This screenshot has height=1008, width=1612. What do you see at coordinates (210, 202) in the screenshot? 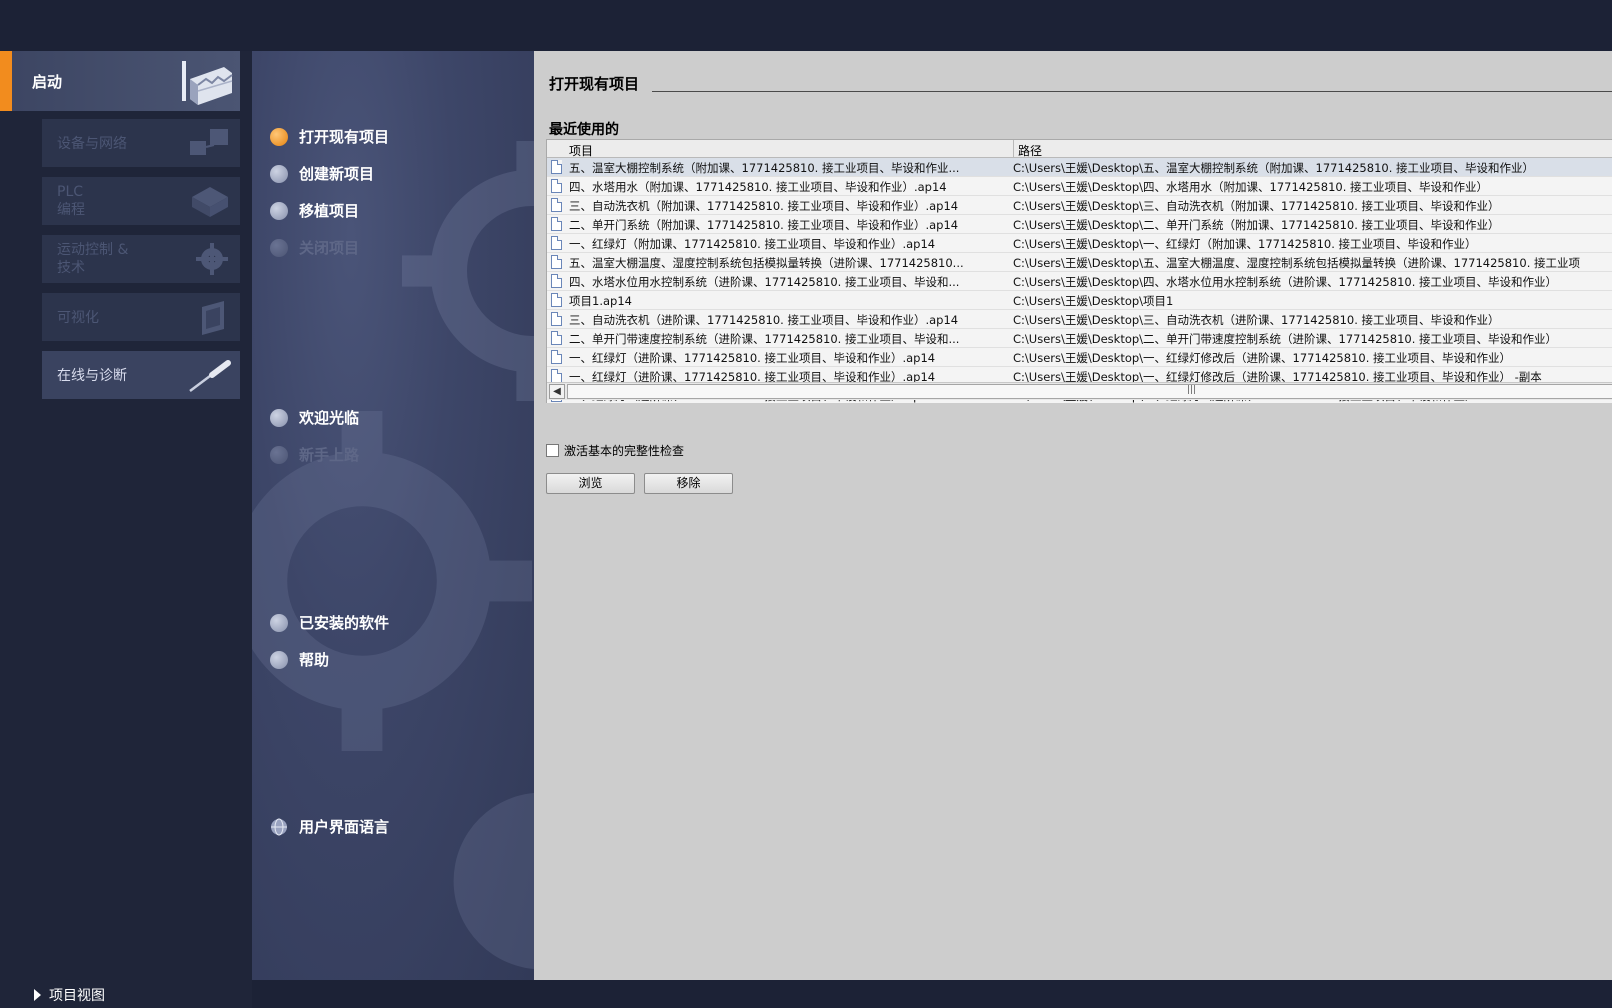
I see `plc-icon` at bounding box center [210, 202].